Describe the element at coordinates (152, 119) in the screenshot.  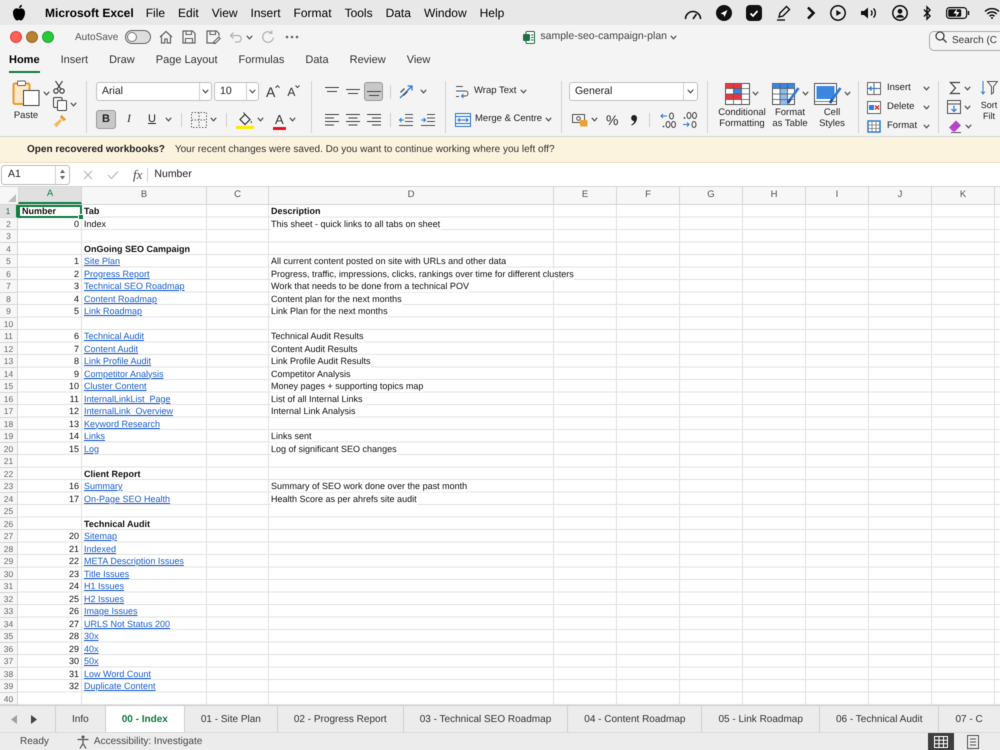
I see `underline-button: U` at that location.